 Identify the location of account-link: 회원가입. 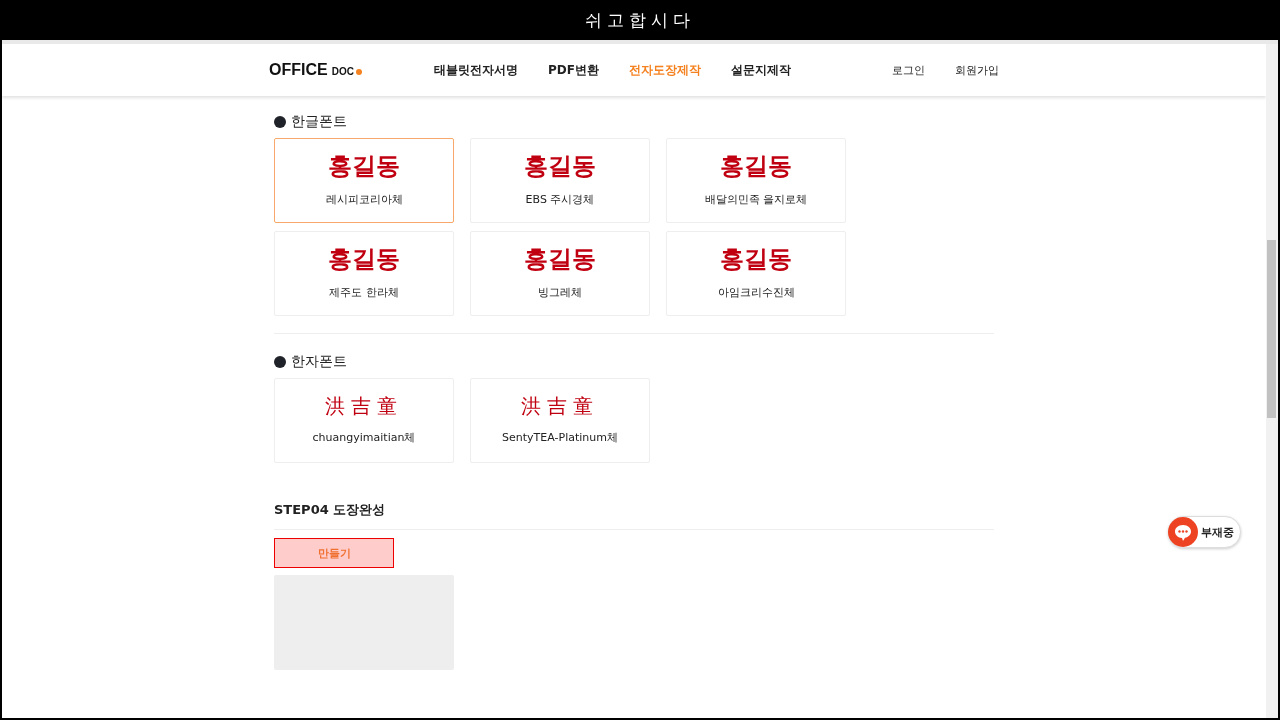
(977, 70).